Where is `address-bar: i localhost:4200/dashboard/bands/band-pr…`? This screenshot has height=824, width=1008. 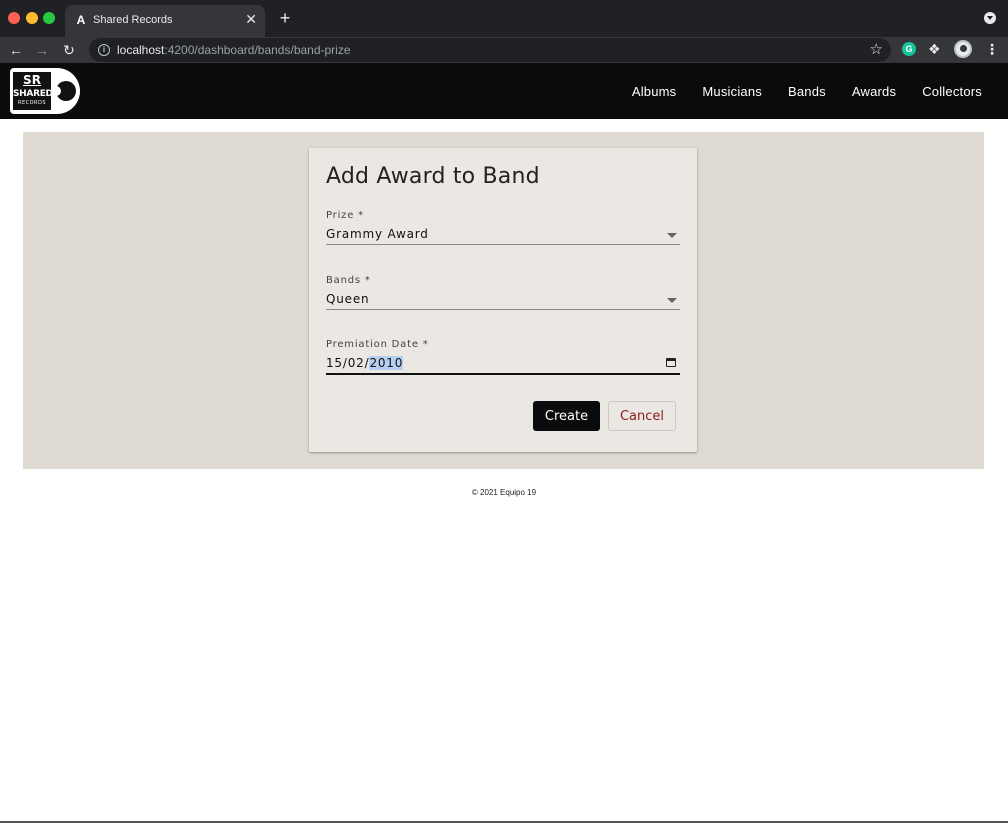
address-bar: i localhost:4200/dashboard/bands/band-pr… is located at coordinates (490, 50).